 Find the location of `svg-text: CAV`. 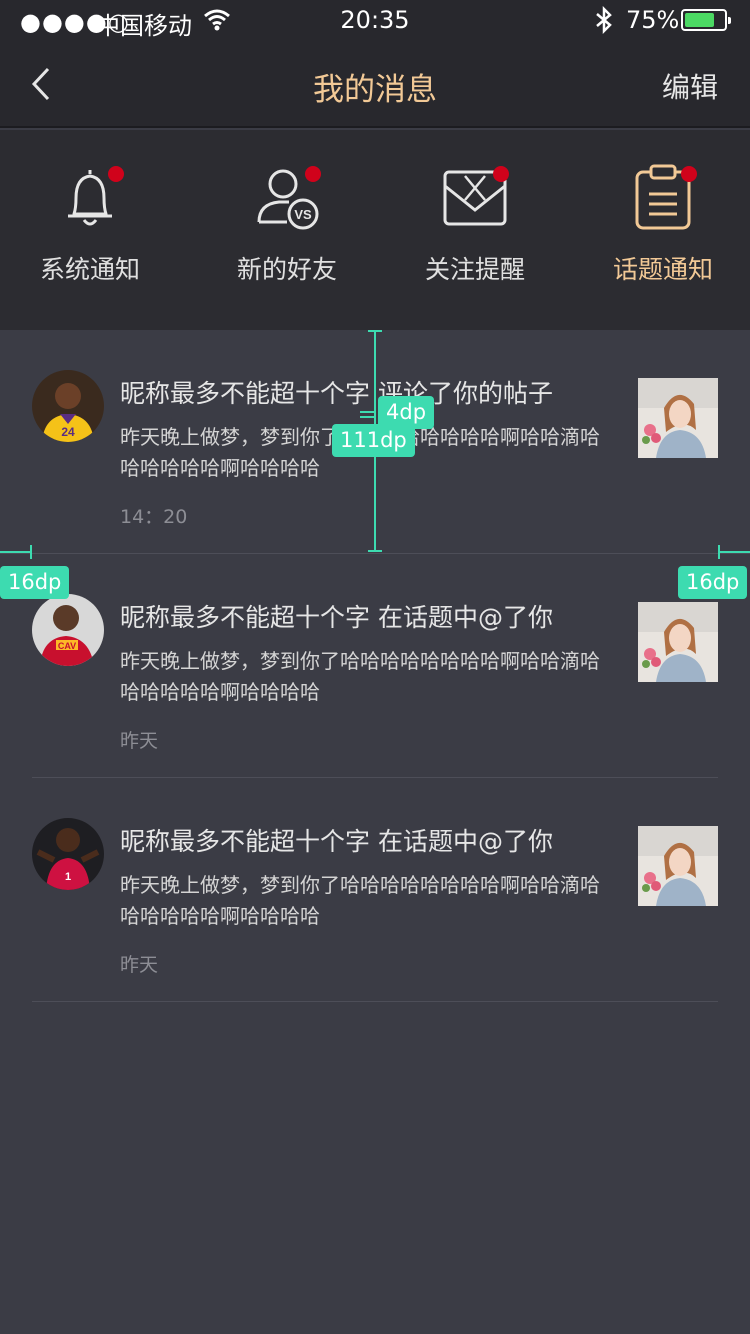

svg-text: CAV is located at coordinates (67, 646).